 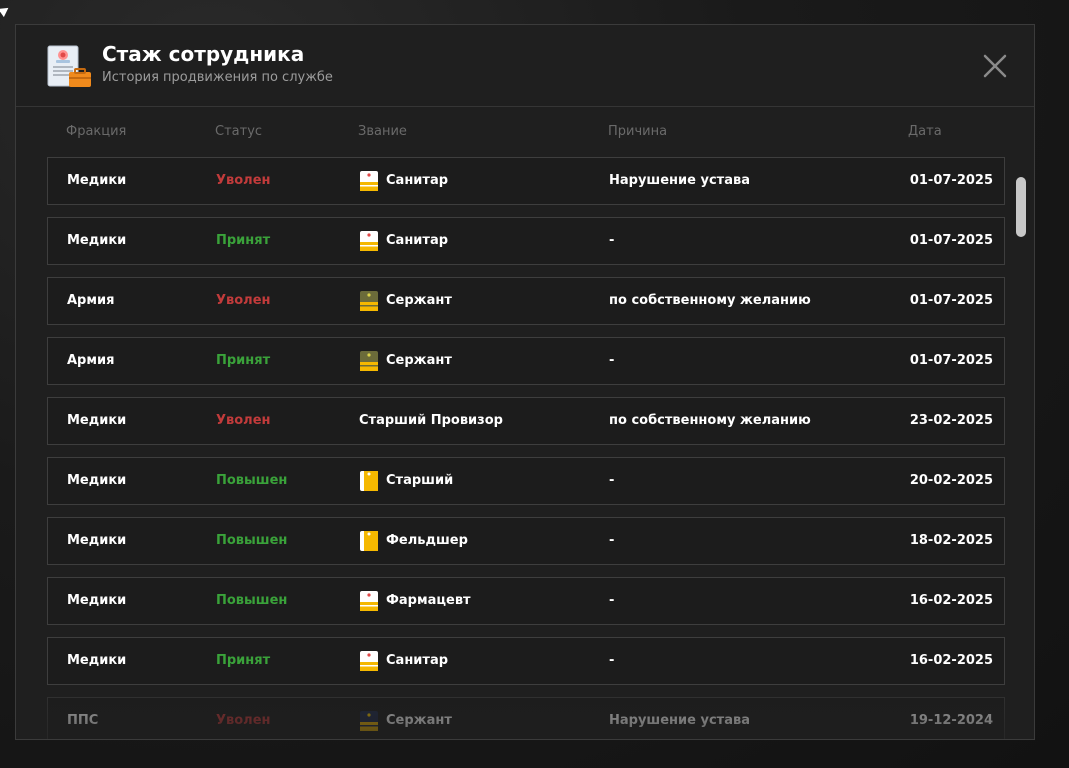 I want to click on table-row: Медики Повышен Старший - 20-02-2025, so click(x=526, y=481).